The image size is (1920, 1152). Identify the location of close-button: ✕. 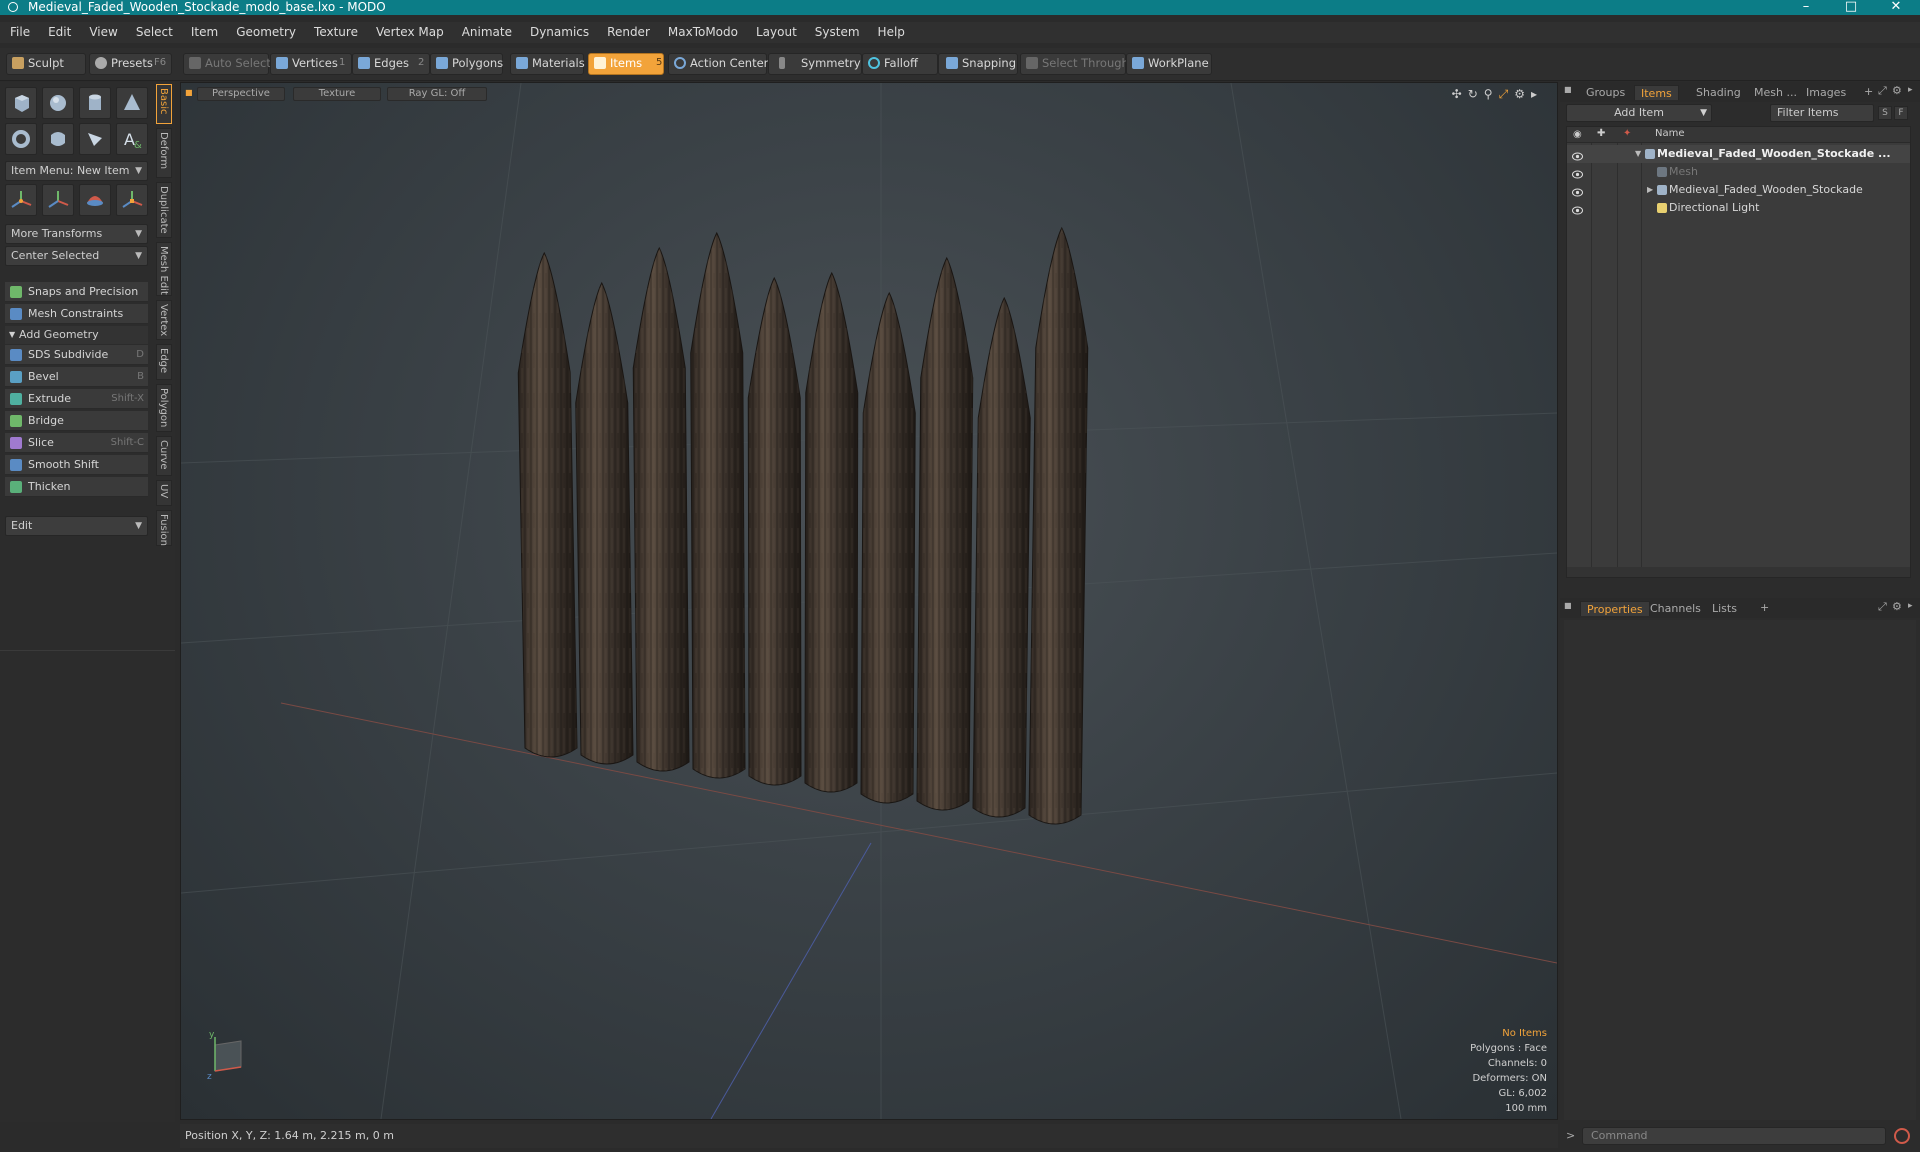
(1896, 7).